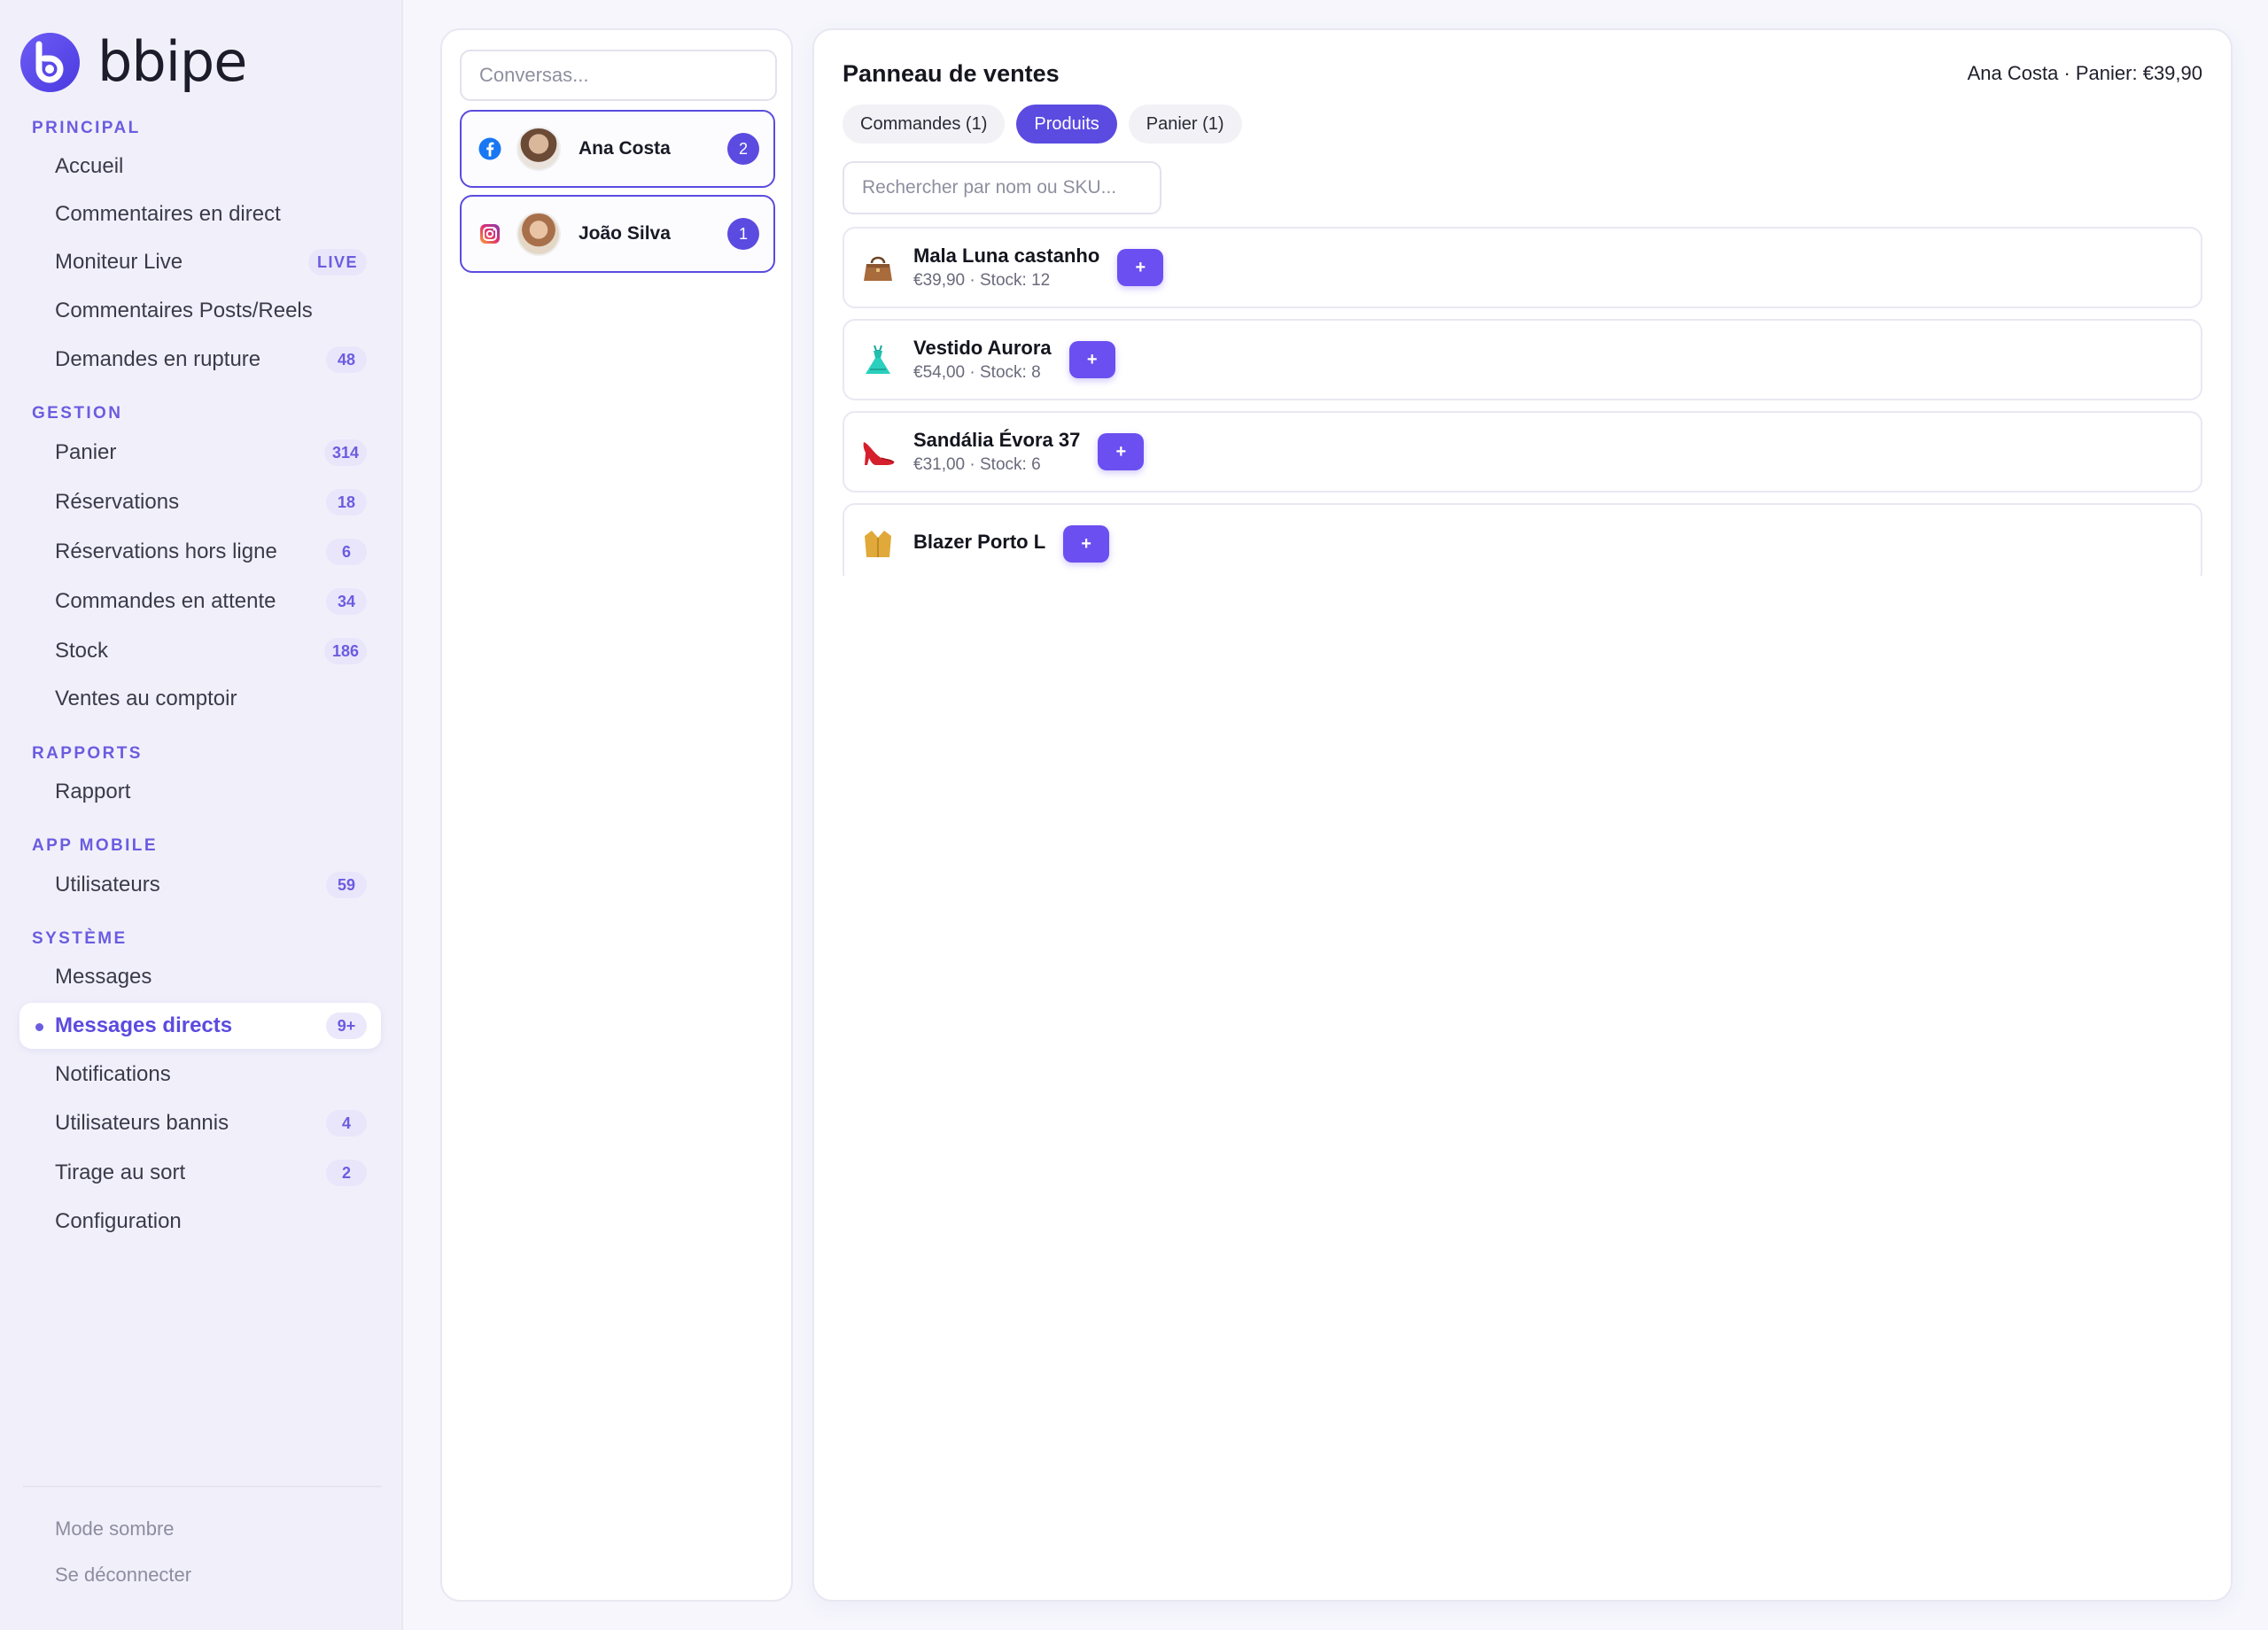 The height and width of the screenshot is (1630, 2268). I want to click on sidebar-item-label: Demandes en rupture, so click(158, 359).